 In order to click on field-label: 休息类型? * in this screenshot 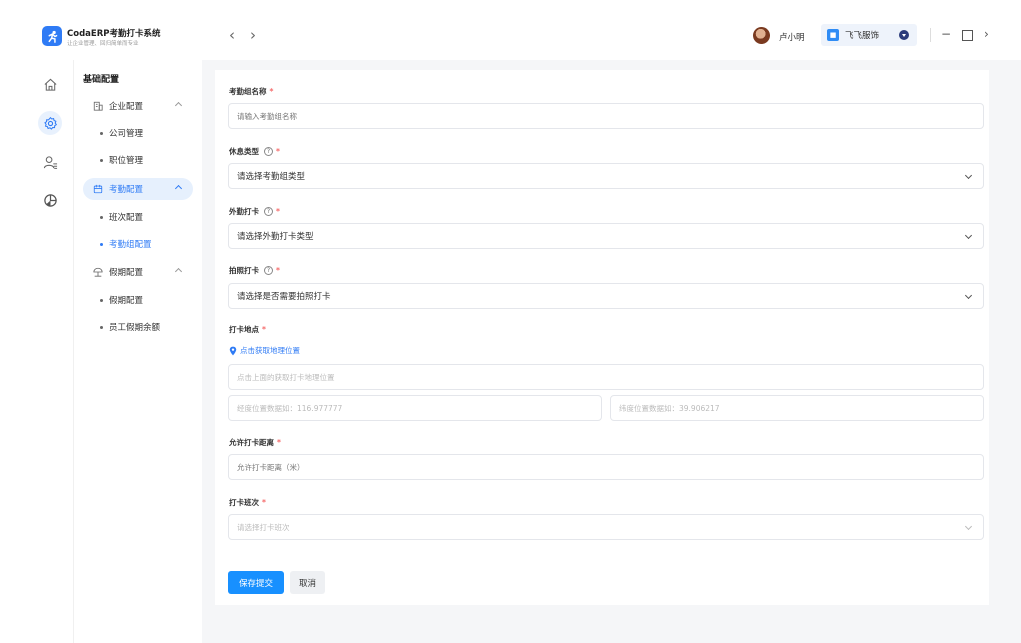, I will do `click(254, 151)`.